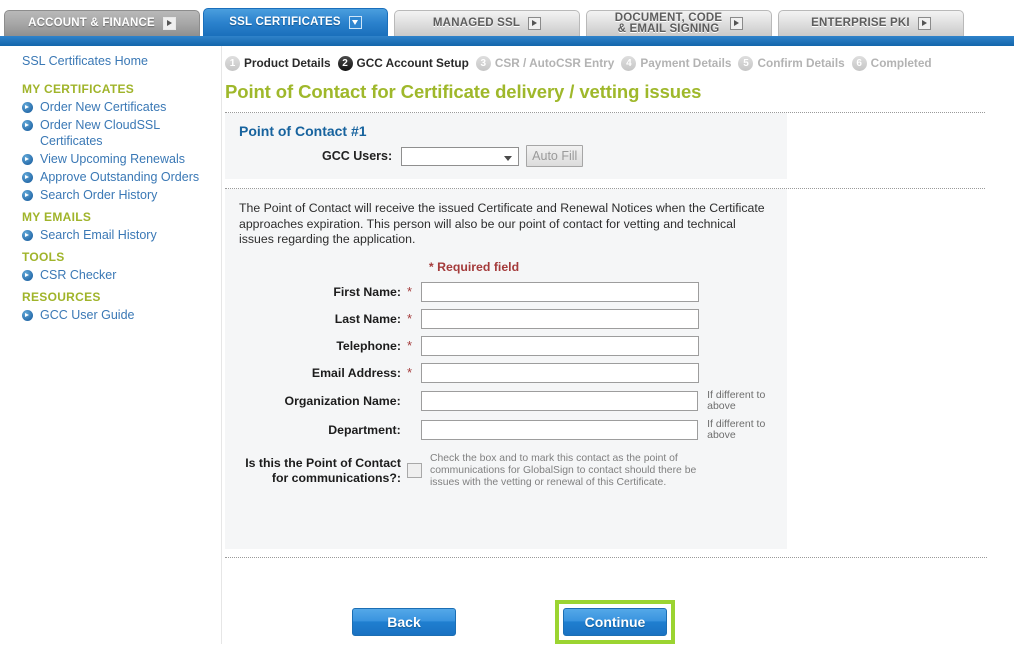  I want to click on field-row-telephone: Telephone: *, so click(506, 345).